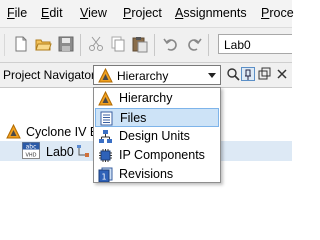 The height and width of the screenshot is (240, 320). What do you see at coordinates (13, 131) in the screenshot?
I see `device-icon` at bounding box center [13, 131].